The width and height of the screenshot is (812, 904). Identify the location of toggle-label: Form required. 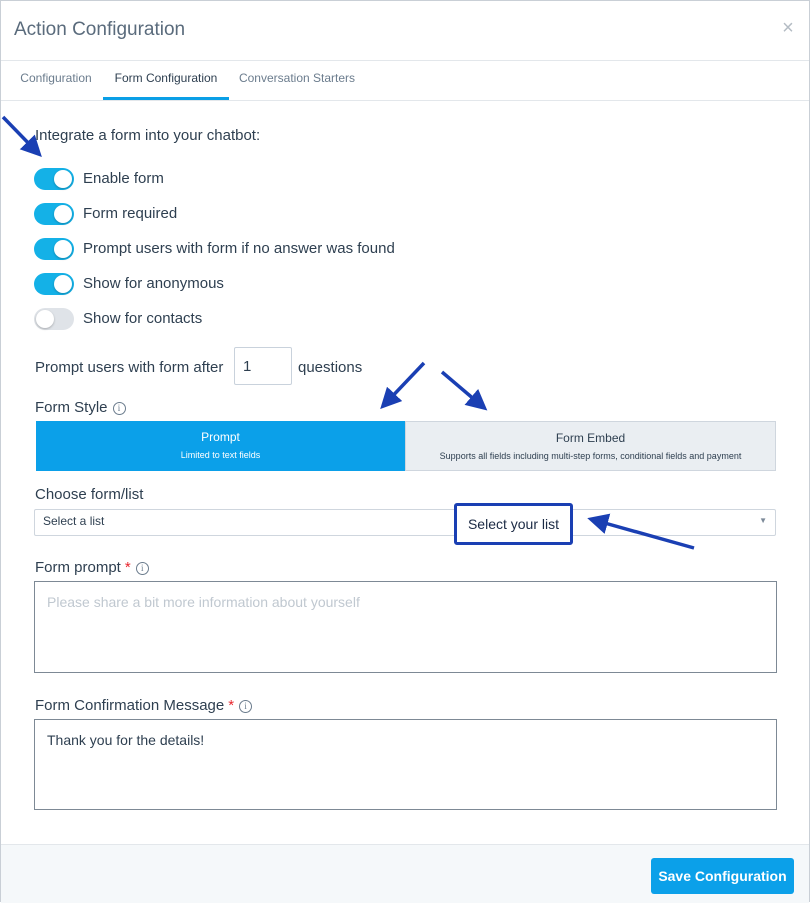
(130, 213).